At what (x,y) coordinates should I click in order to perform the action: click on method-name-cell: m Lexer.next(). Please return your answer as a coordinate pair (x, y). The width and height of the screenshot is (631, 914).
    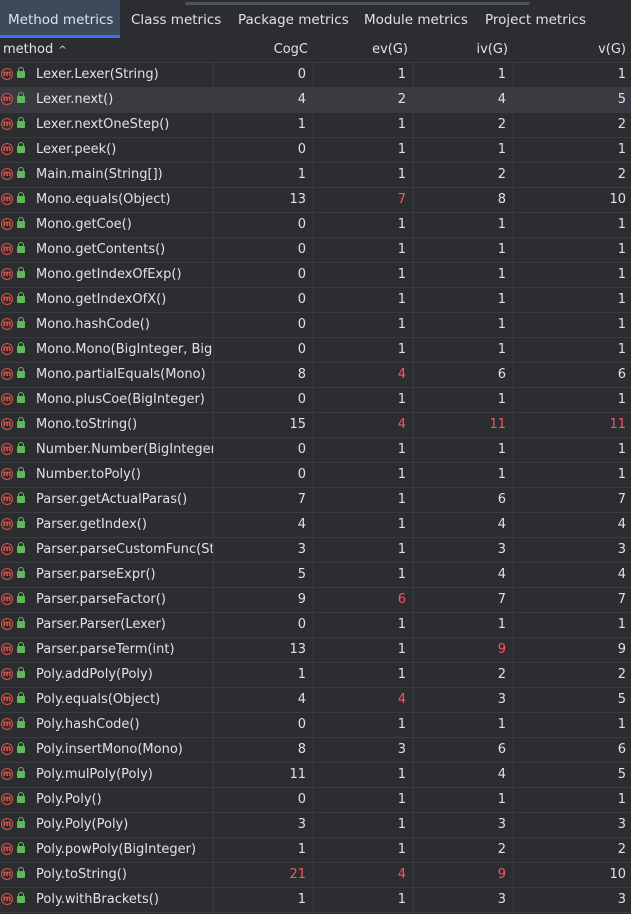
    Looking at the image, I should click on (107, 100).